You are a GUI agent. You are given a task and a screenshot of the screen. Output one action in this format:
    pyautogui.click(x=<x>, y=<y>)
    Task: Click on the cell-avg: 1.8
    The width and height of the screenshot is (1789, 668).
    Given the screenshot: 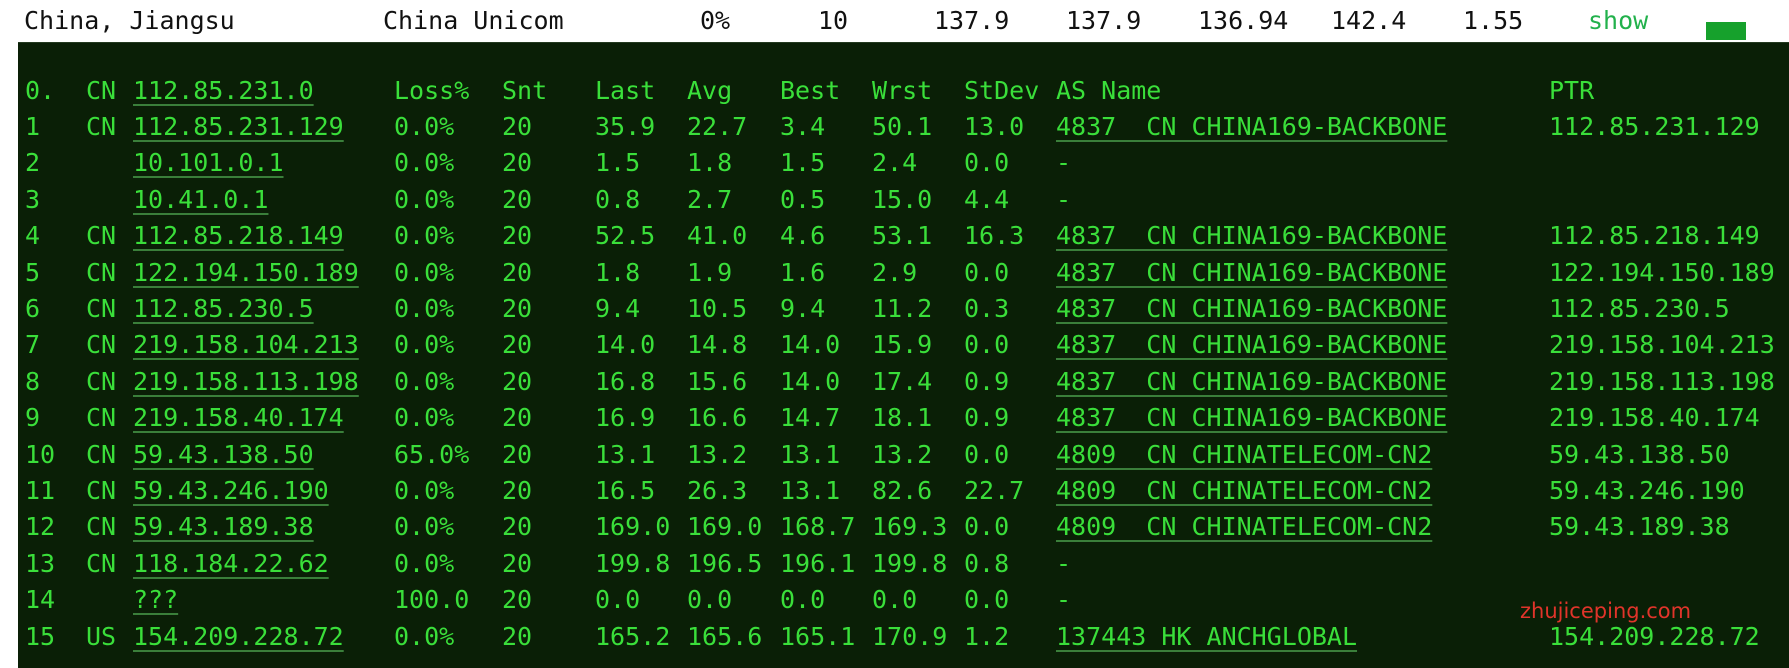 What is the action you would take?
    pyautogui.click(x=710, y=163)
    